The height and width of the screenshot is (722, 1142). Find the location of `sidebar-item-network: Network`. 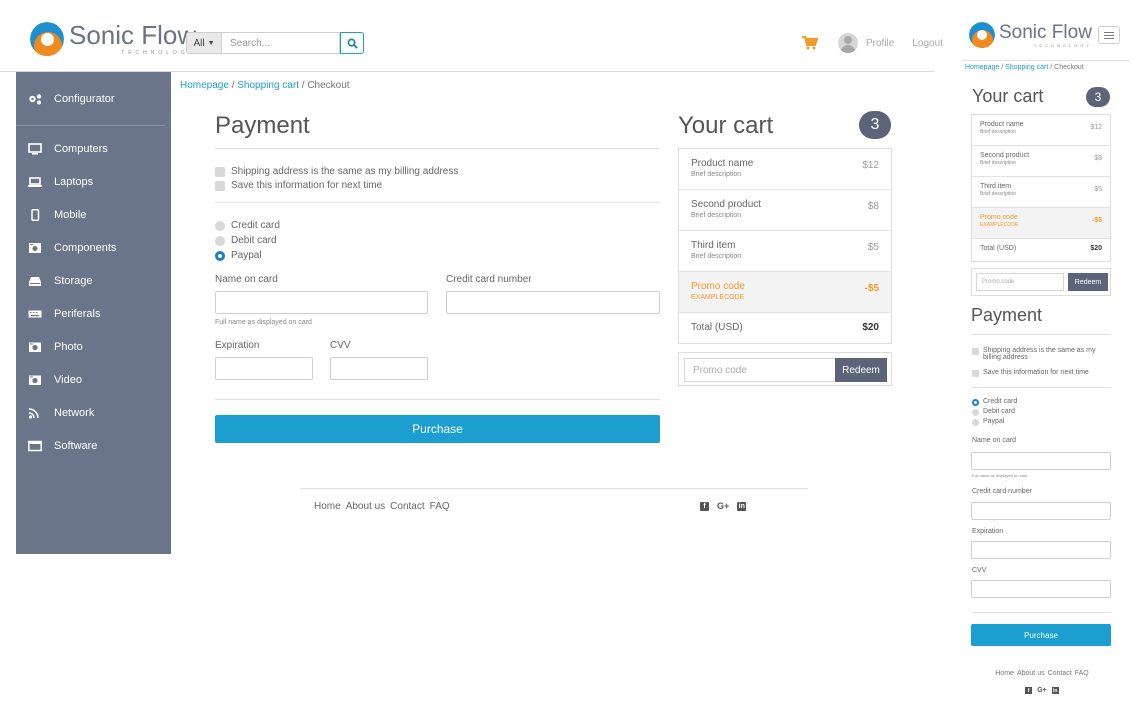

sidebar-item-network: Network is located at coordinates (93, 412).